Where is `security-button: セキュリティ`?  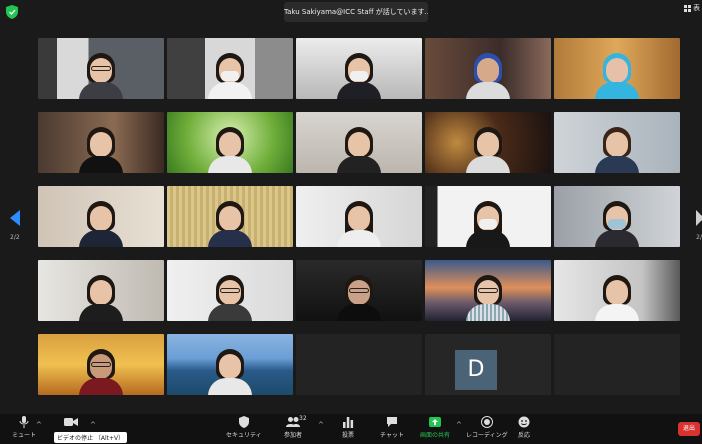
security-button: セキュリティ is located at coordinates (244, 427).